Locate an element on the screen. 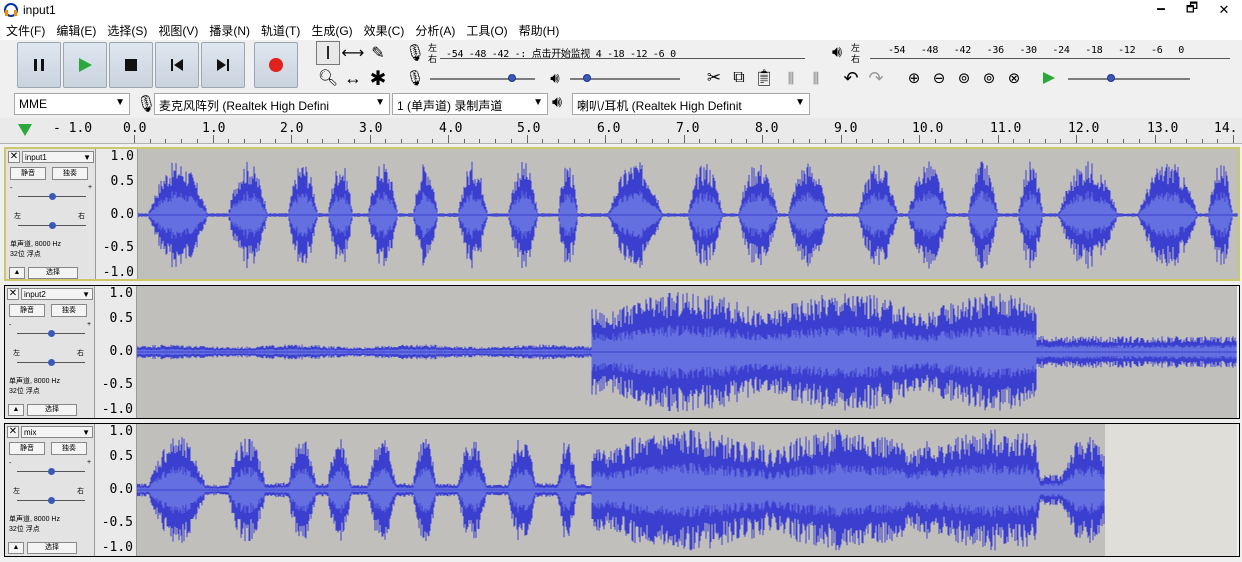 Image resolution: width=1242 pixels, height=562 pixels. silence-button: ⫼ is located at coordinates (816, 78).